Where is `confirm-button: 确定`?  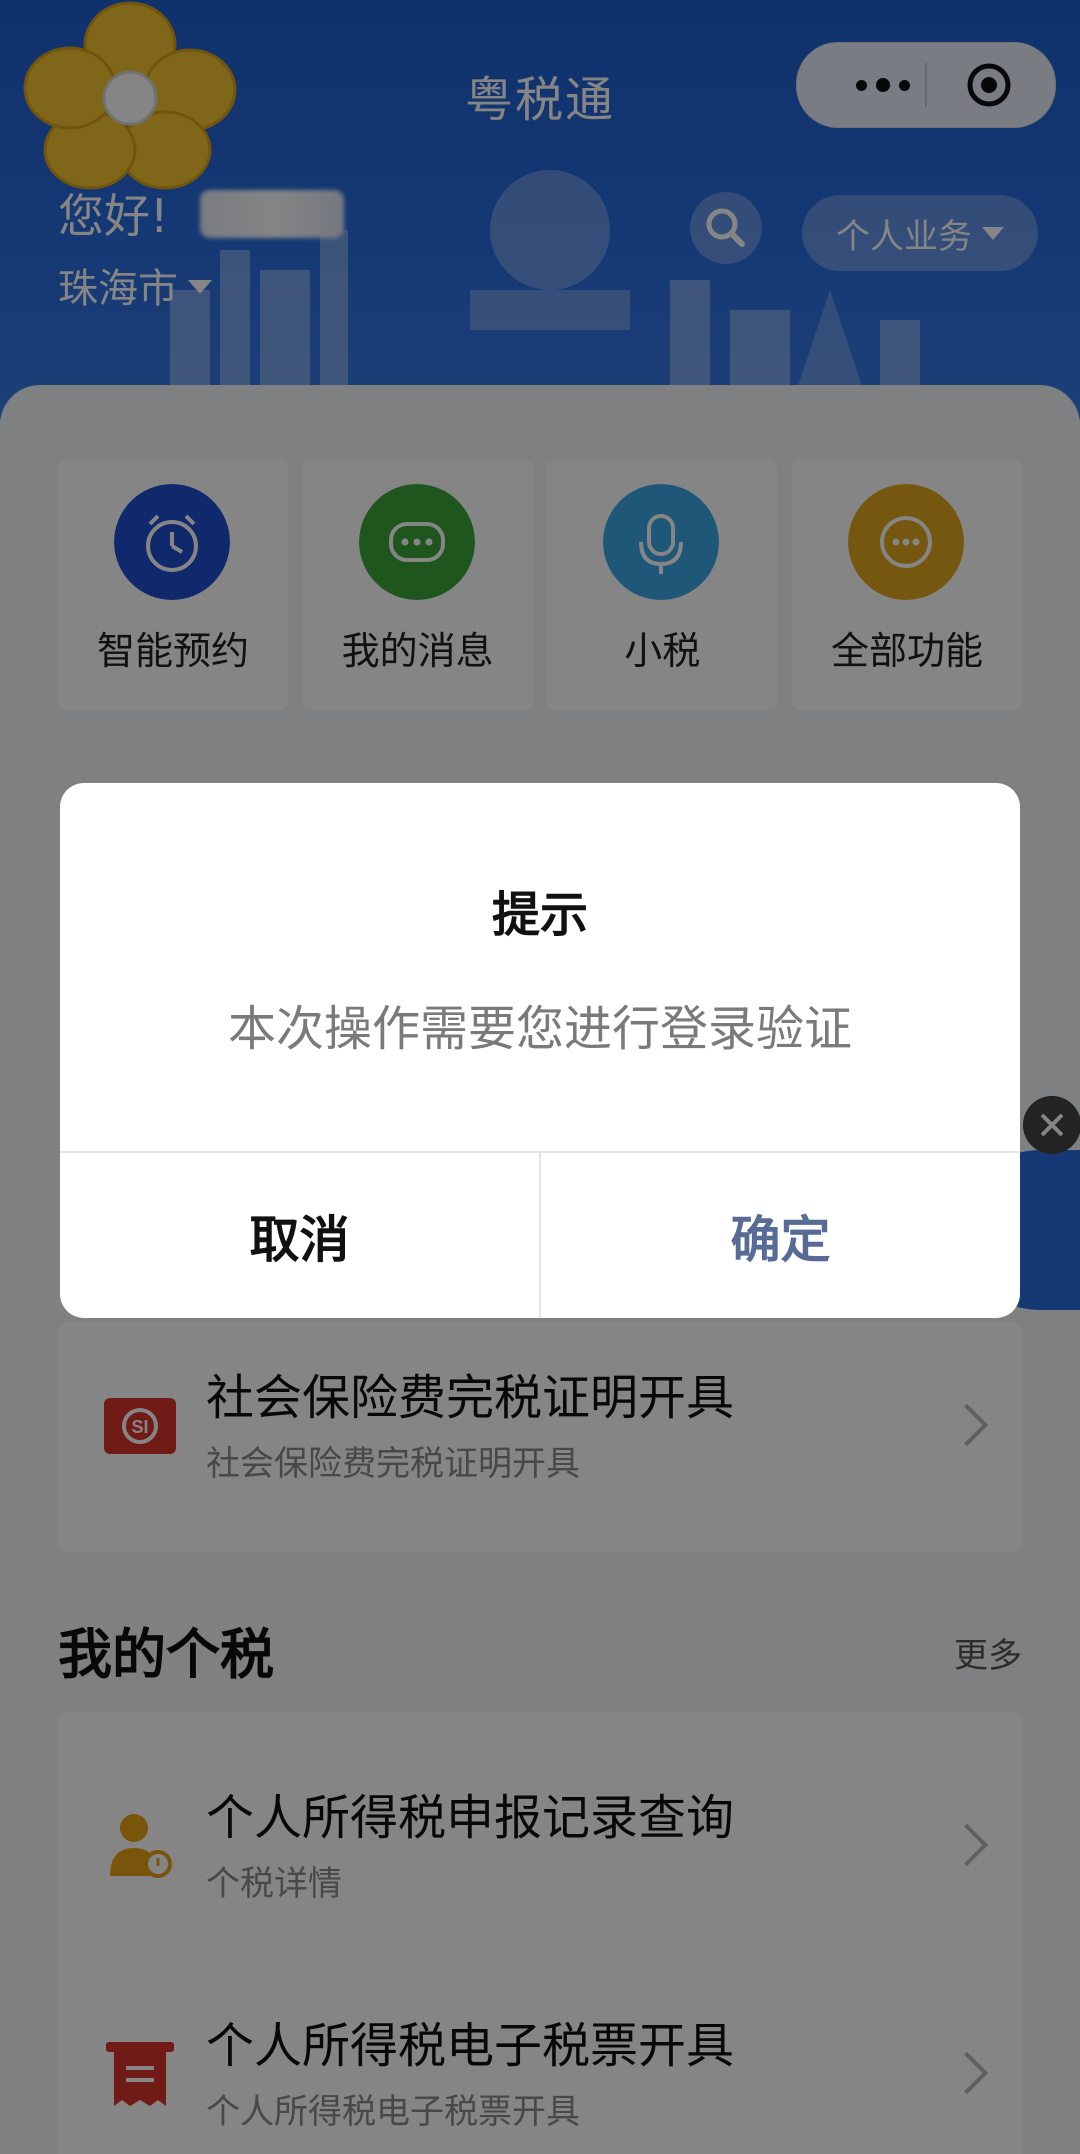 confirm-button: 确定 is located at coordinates (780, 1235).